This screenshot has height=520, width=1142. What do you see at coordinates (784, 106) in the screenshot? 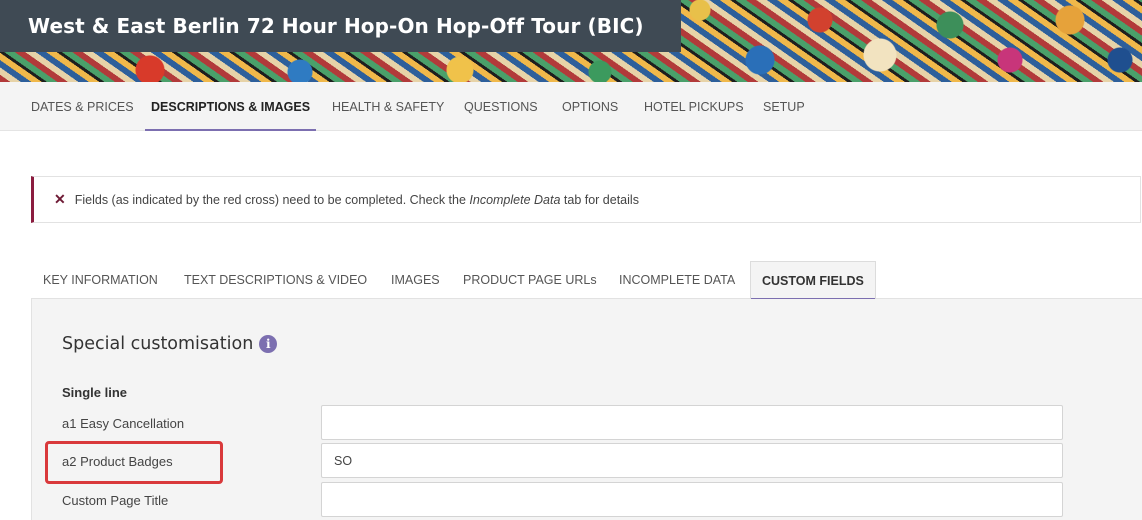
I see `tab-setup: SETUP` at bounding box center [784, 106].